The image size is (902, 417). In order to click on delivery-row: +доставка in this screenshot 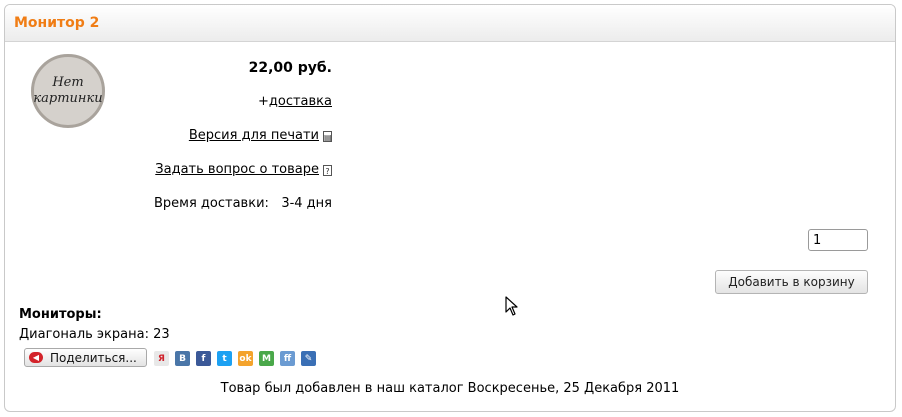, I will do `click(295, 101)`.